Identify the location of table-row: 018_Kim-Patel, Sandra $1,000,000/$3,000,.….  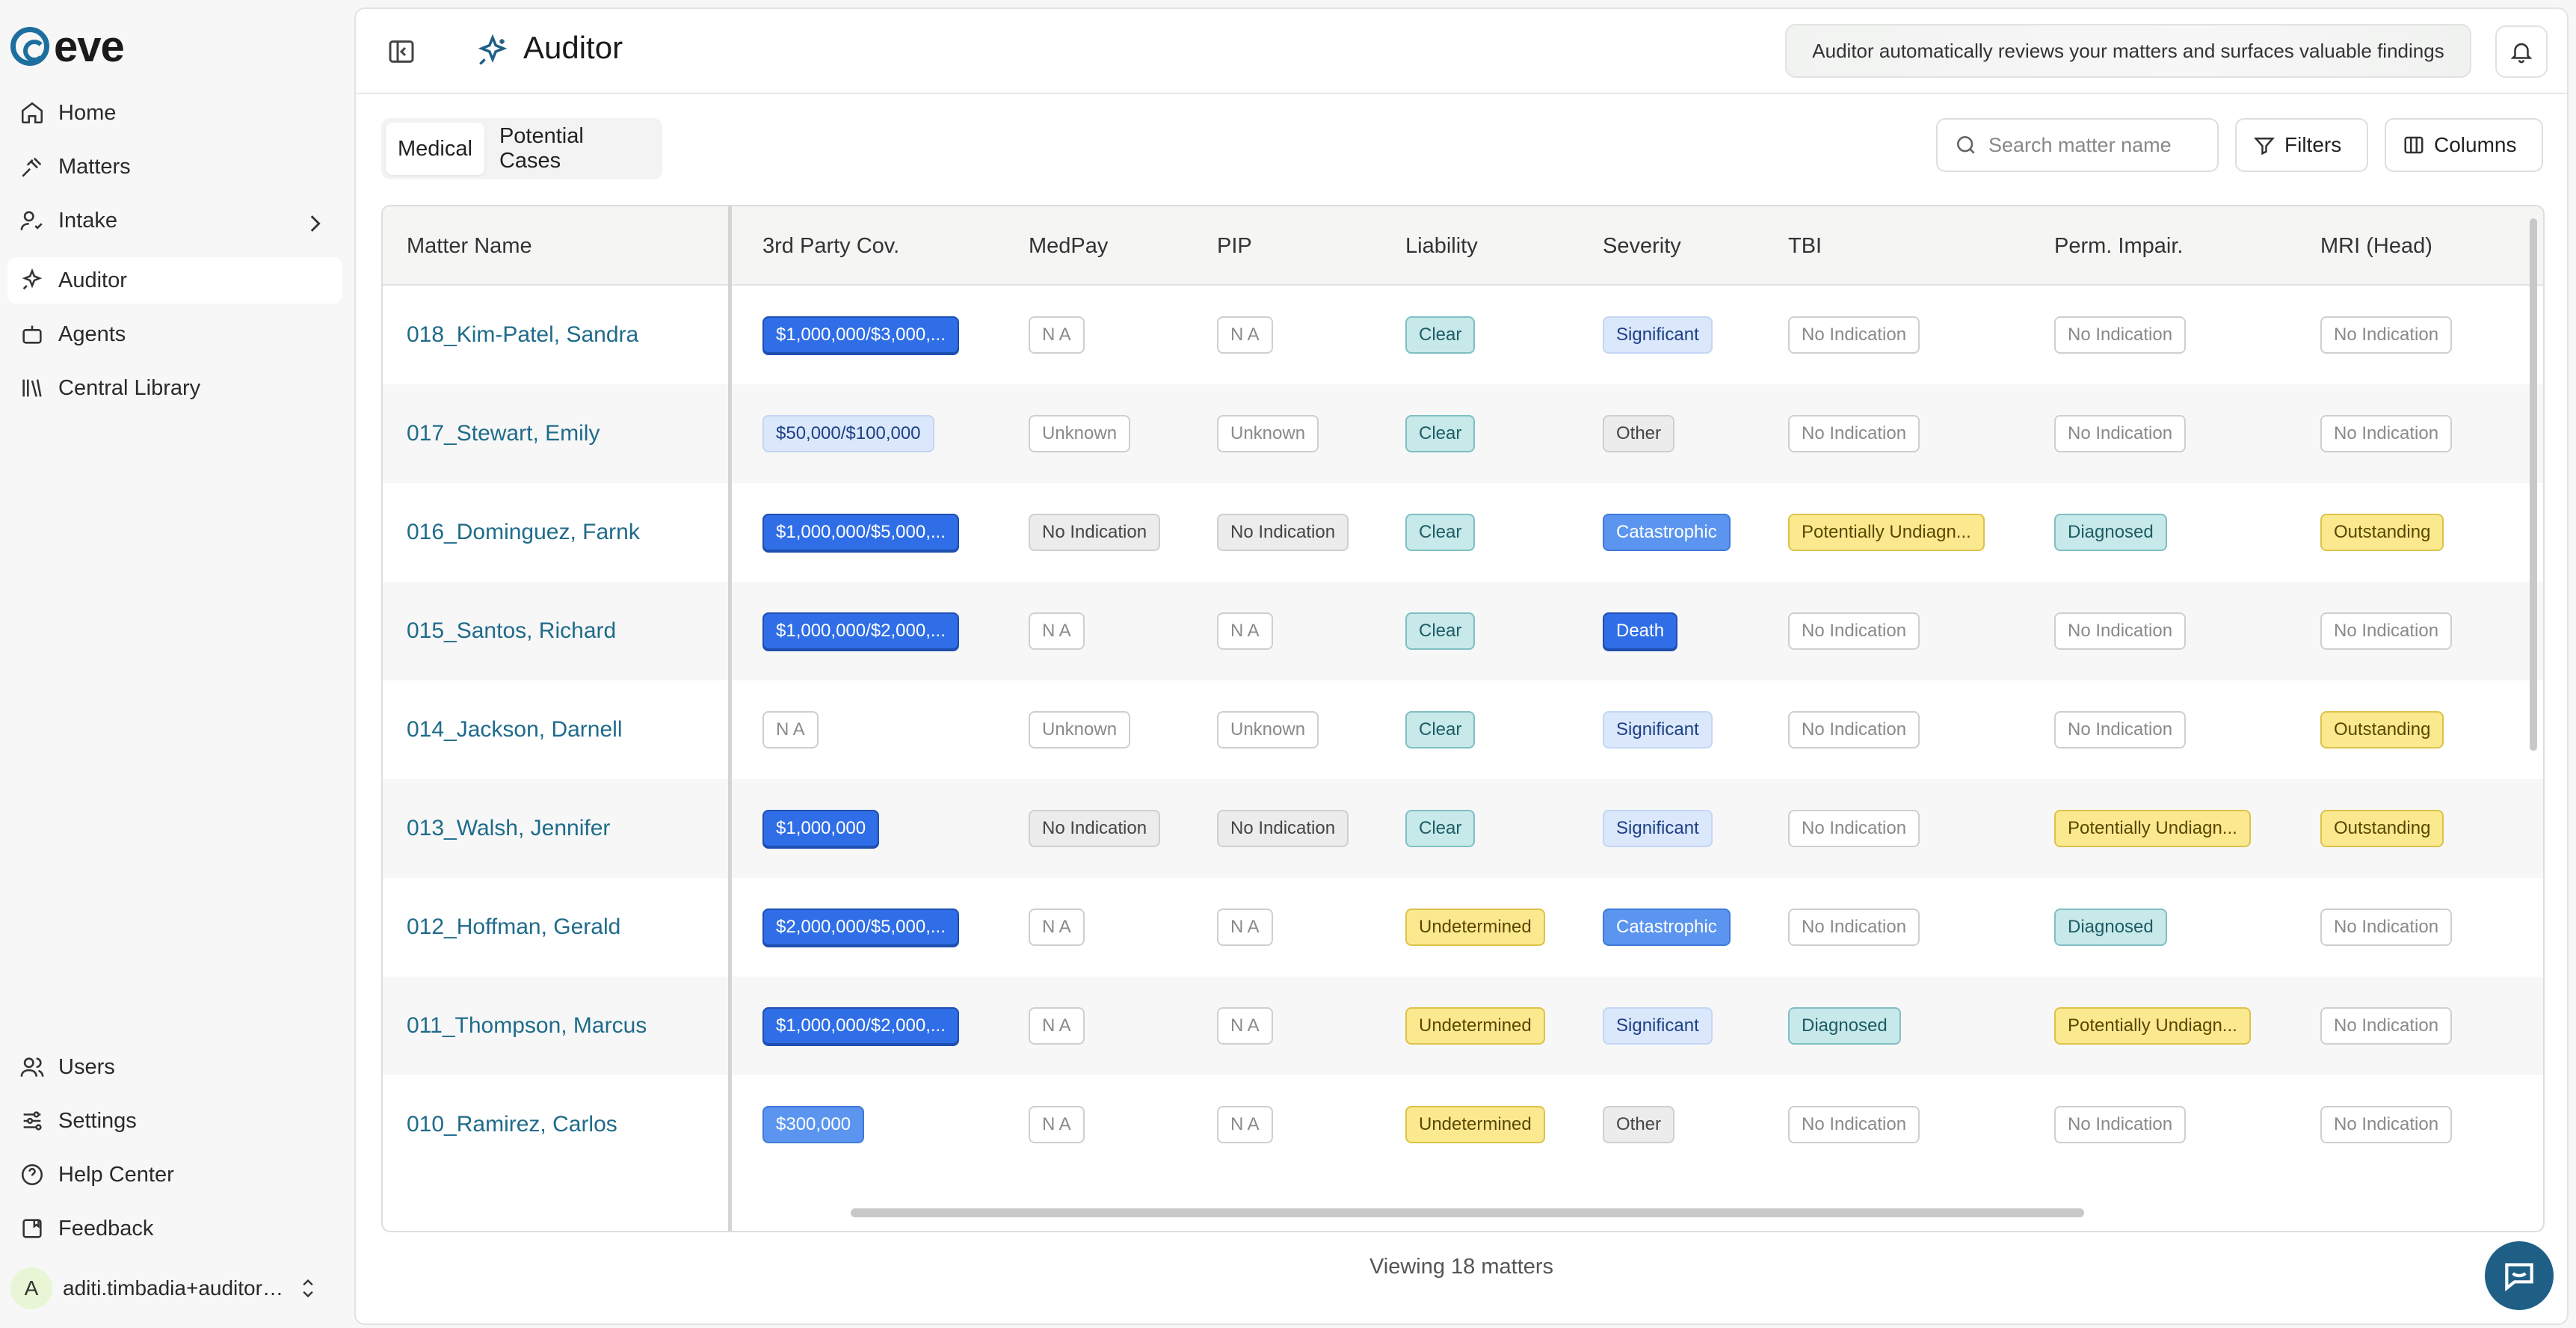
(1463, 335).